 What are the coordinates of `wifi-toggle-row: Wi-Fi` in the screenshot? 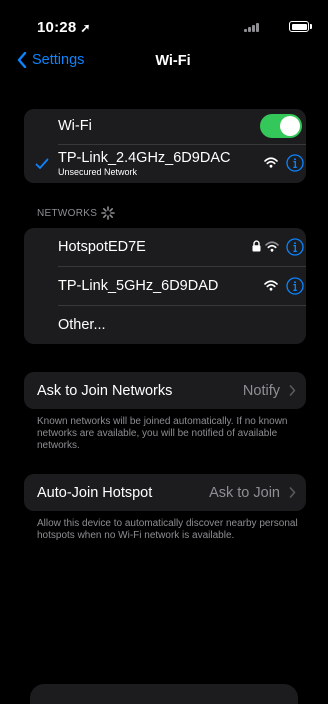 It's located at (165, 126).